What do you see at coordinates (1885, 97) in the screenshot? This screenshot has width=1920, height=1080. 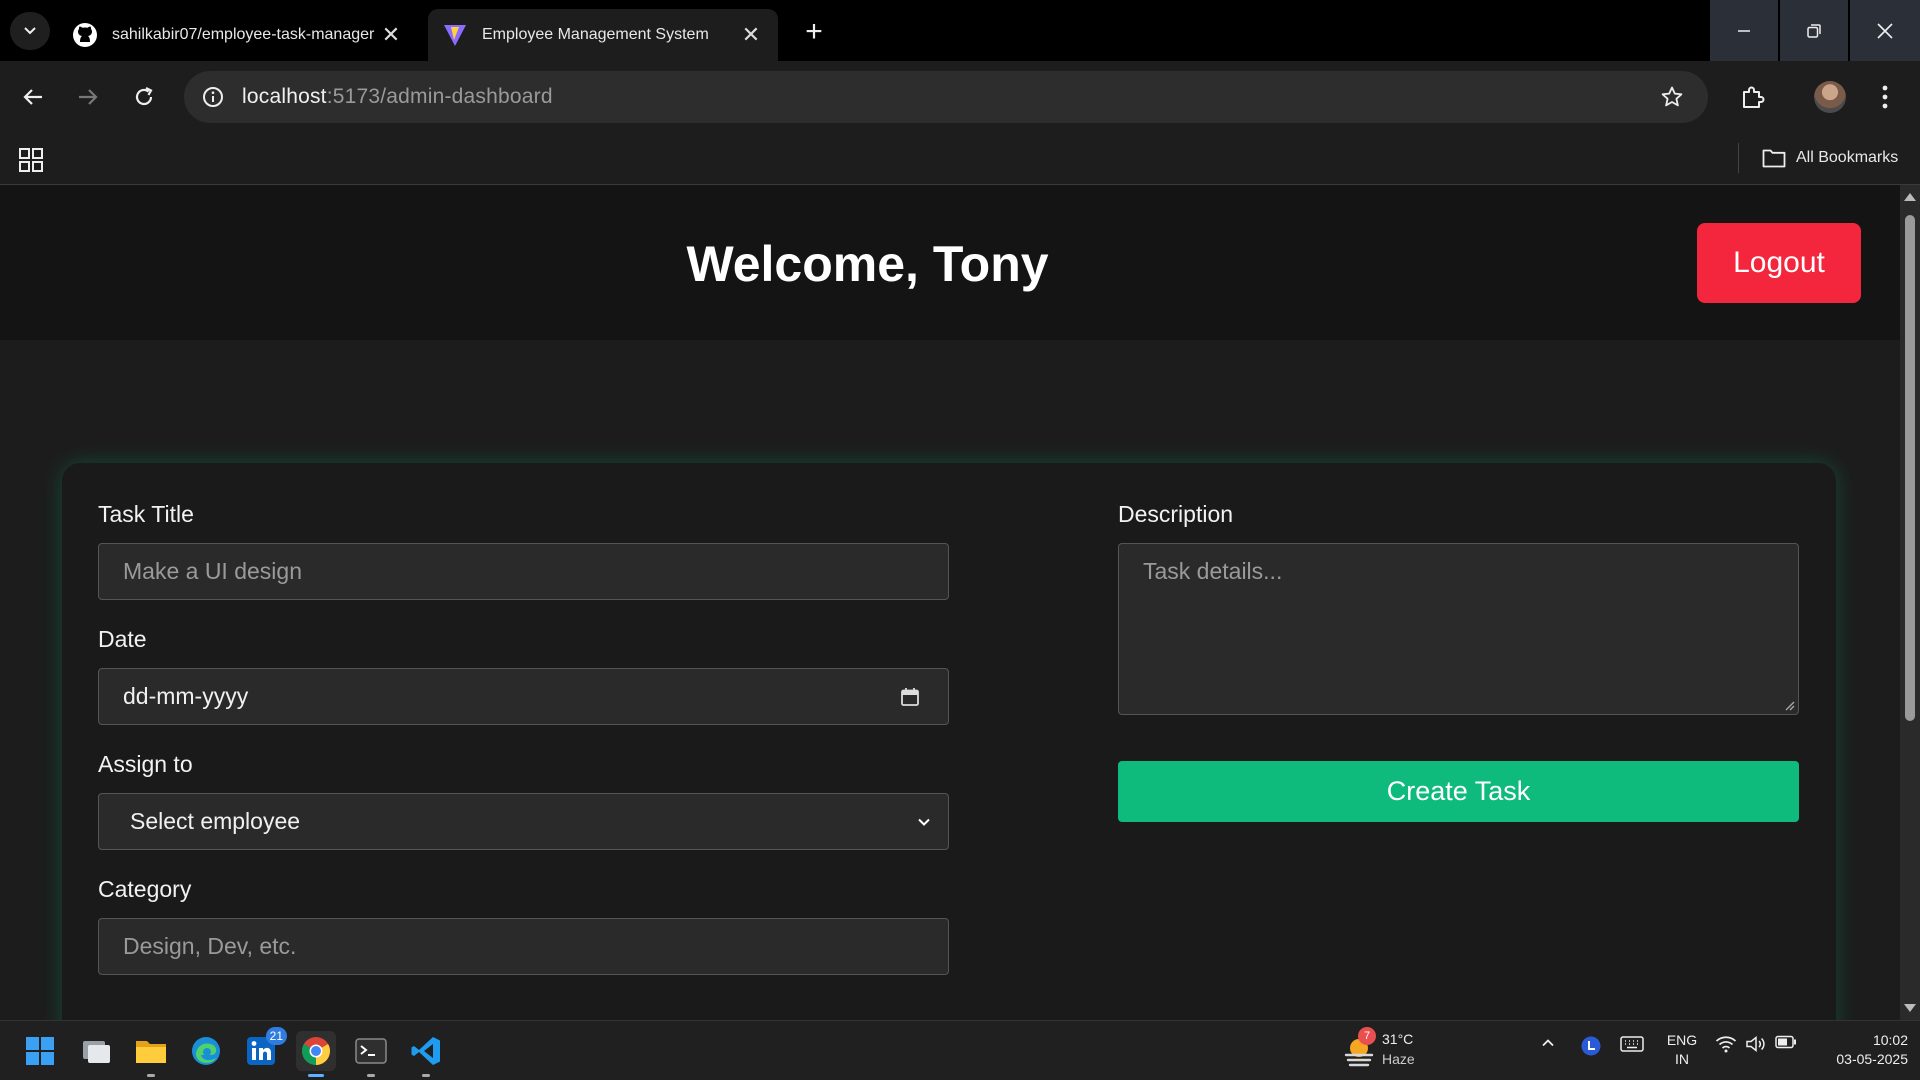 I see `browser-menu-button` at bounding box center [1885, 97].